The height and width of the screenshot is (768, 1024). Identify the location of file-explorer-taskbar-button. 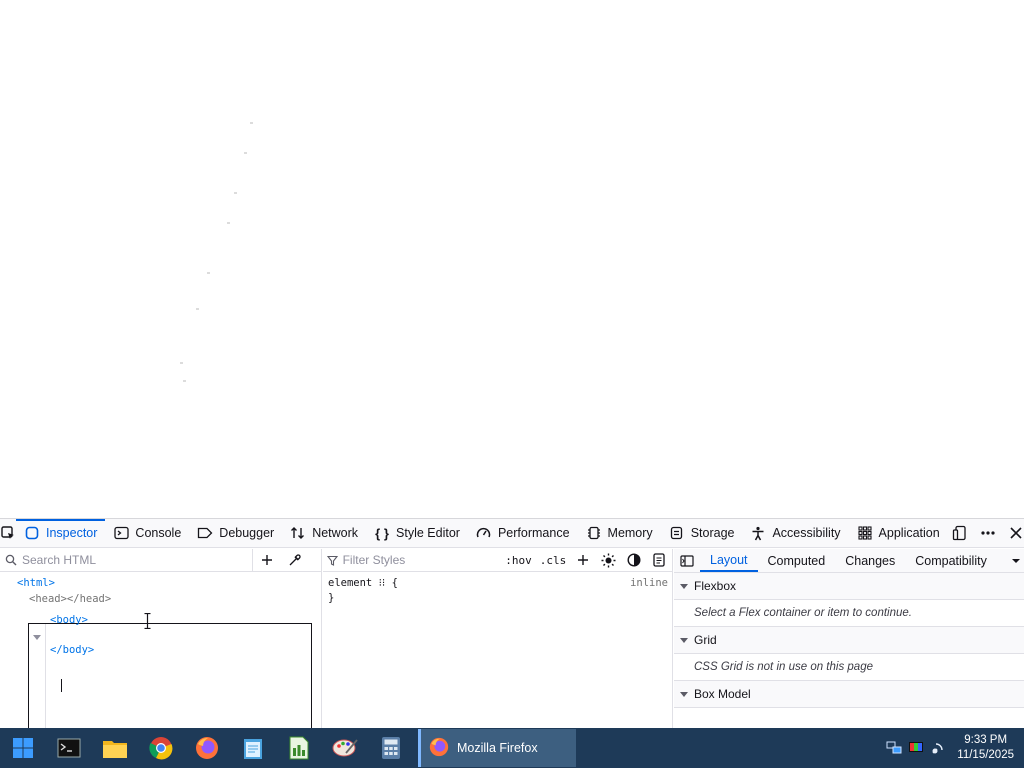
(115, 748).